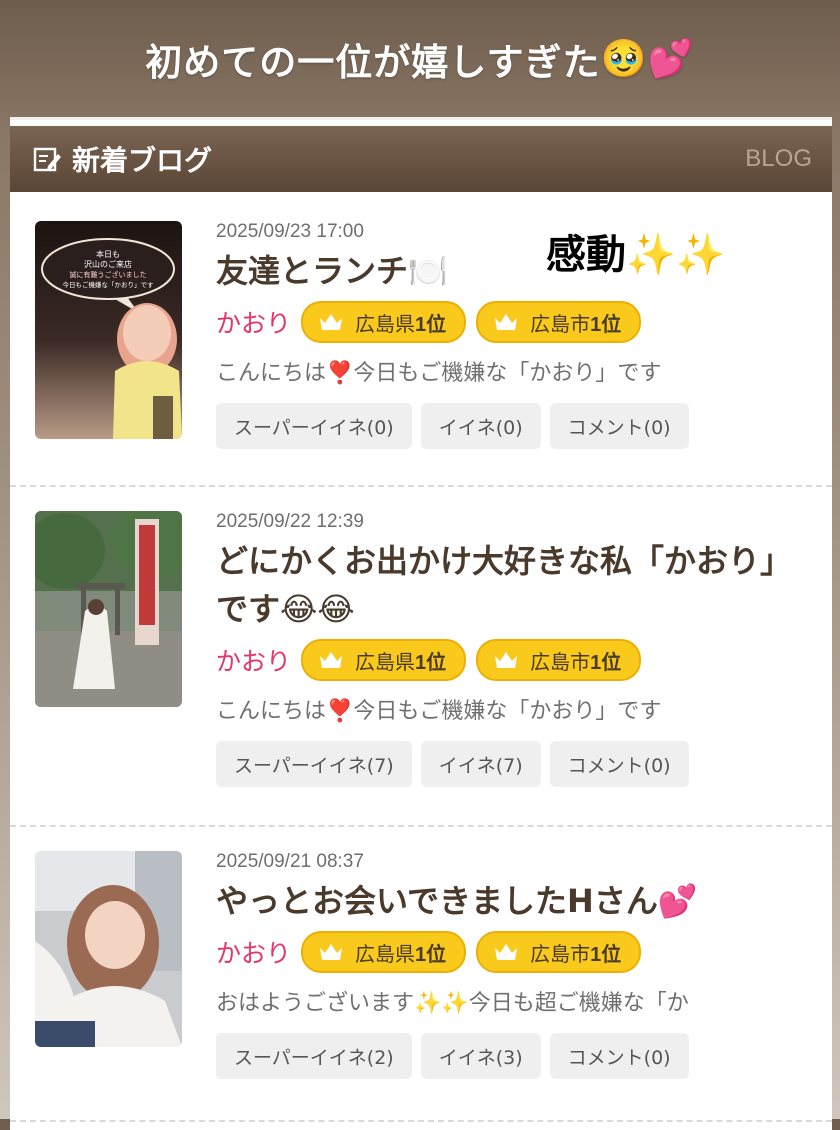 This screenshot has width=840, height=1130. Describe the element at coordinates (108, 274) in the screenshot. I see `thumb-line-3: 誠に有難うございました` at that location.